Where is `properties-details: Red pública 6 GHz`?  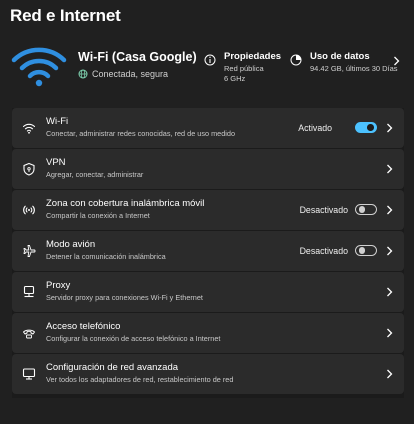
properties-details: Red pública 6 GHz is located at coordinates (244, 74).